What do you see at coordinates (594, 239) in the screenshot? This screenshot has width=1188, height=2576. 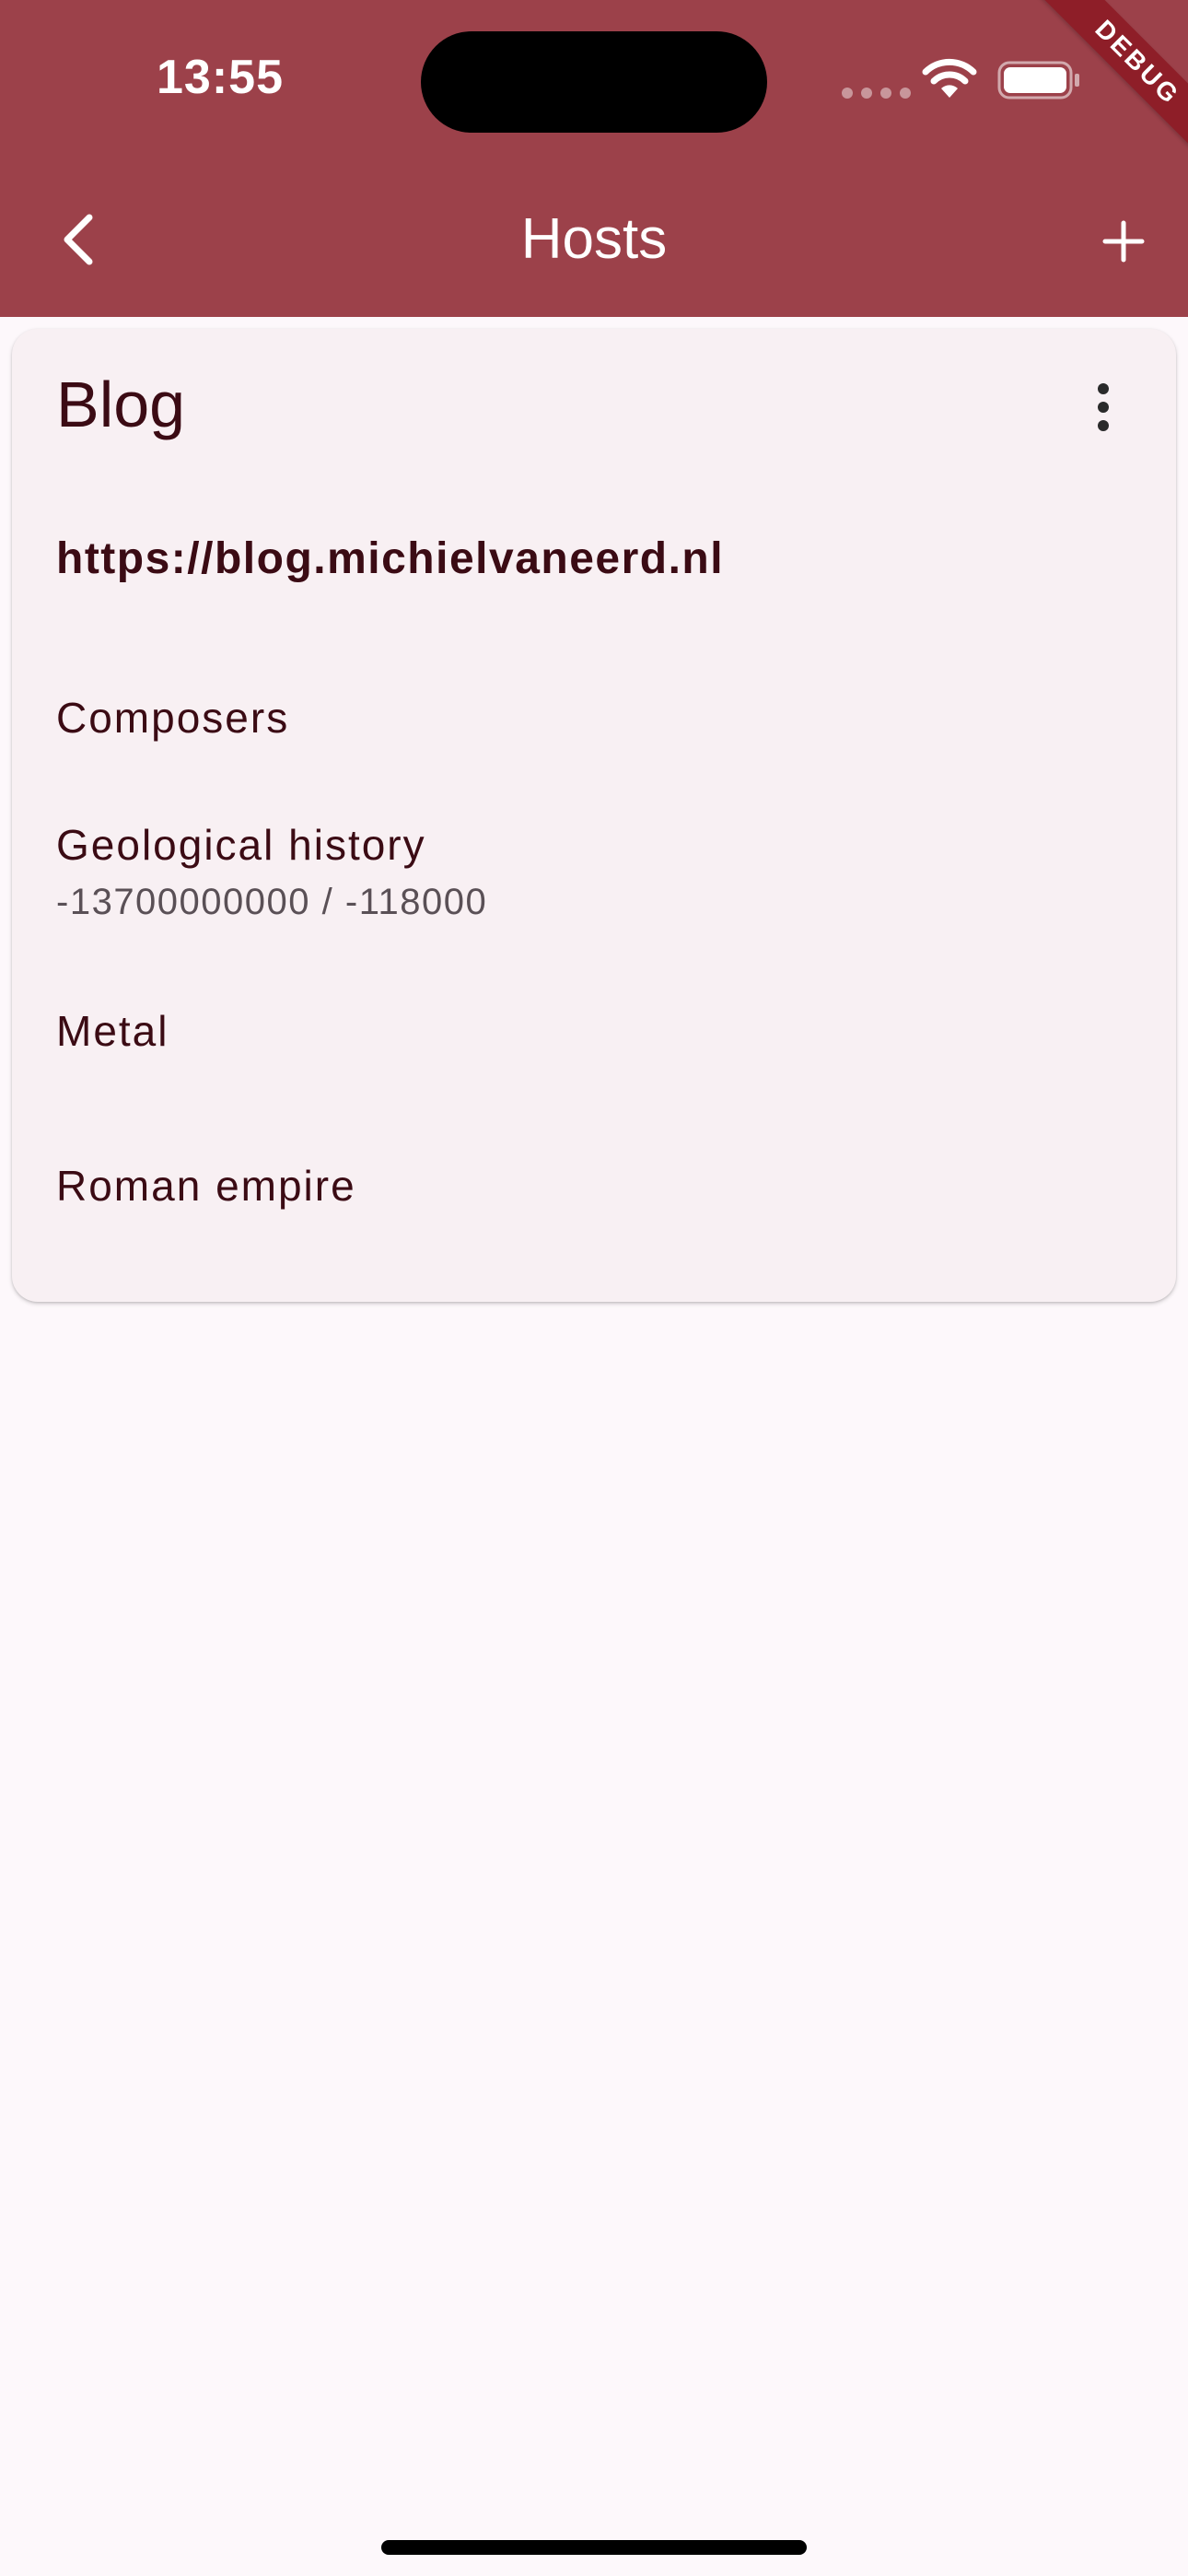 I see `page-title: Hosts` at bounding box center [594, 239].